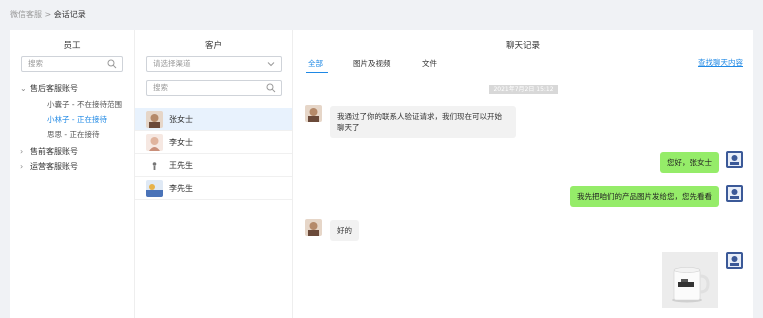 The height and width of the screenshot is (318, 763). Describe the element at coordinates (429, 63) in the screenshot. I see `tab-files: 文件` at that location.